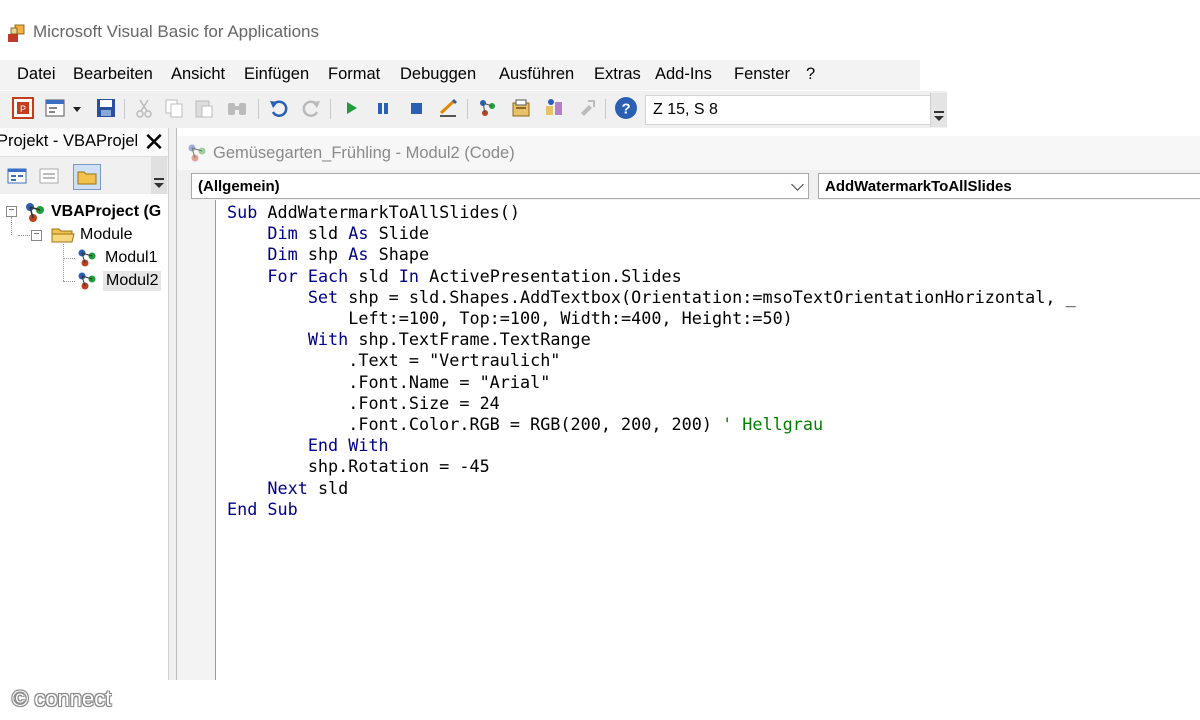  Describe the element at coordinates (713, 382) in the screenshot. I see `code-line: .Font.Name = "Arial"` at that location.